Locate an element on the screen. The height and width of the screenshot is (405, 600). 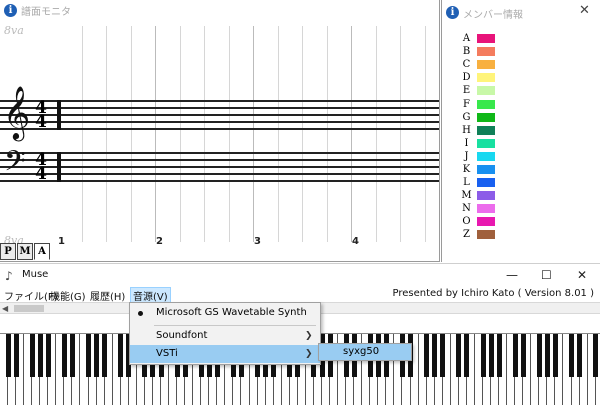
bass-clef-icon: 𝄢 is located at coordinates (15, 165).